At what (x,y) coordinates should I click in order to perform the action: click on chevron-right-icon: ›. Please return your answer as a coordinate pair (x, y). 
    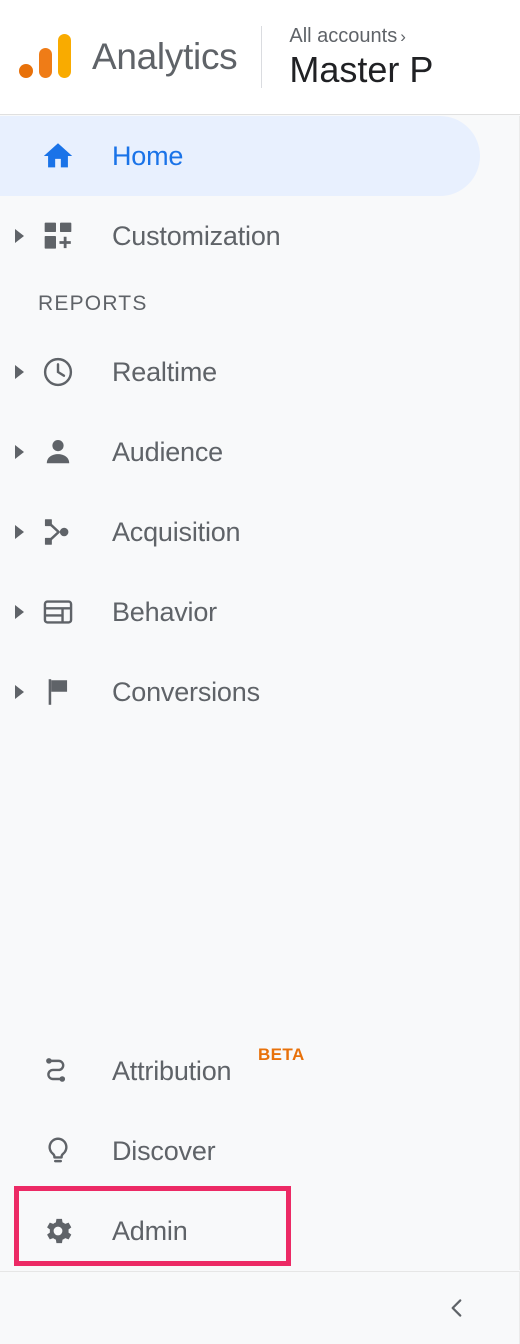
    Looking at the image, I should click on (403, 36).